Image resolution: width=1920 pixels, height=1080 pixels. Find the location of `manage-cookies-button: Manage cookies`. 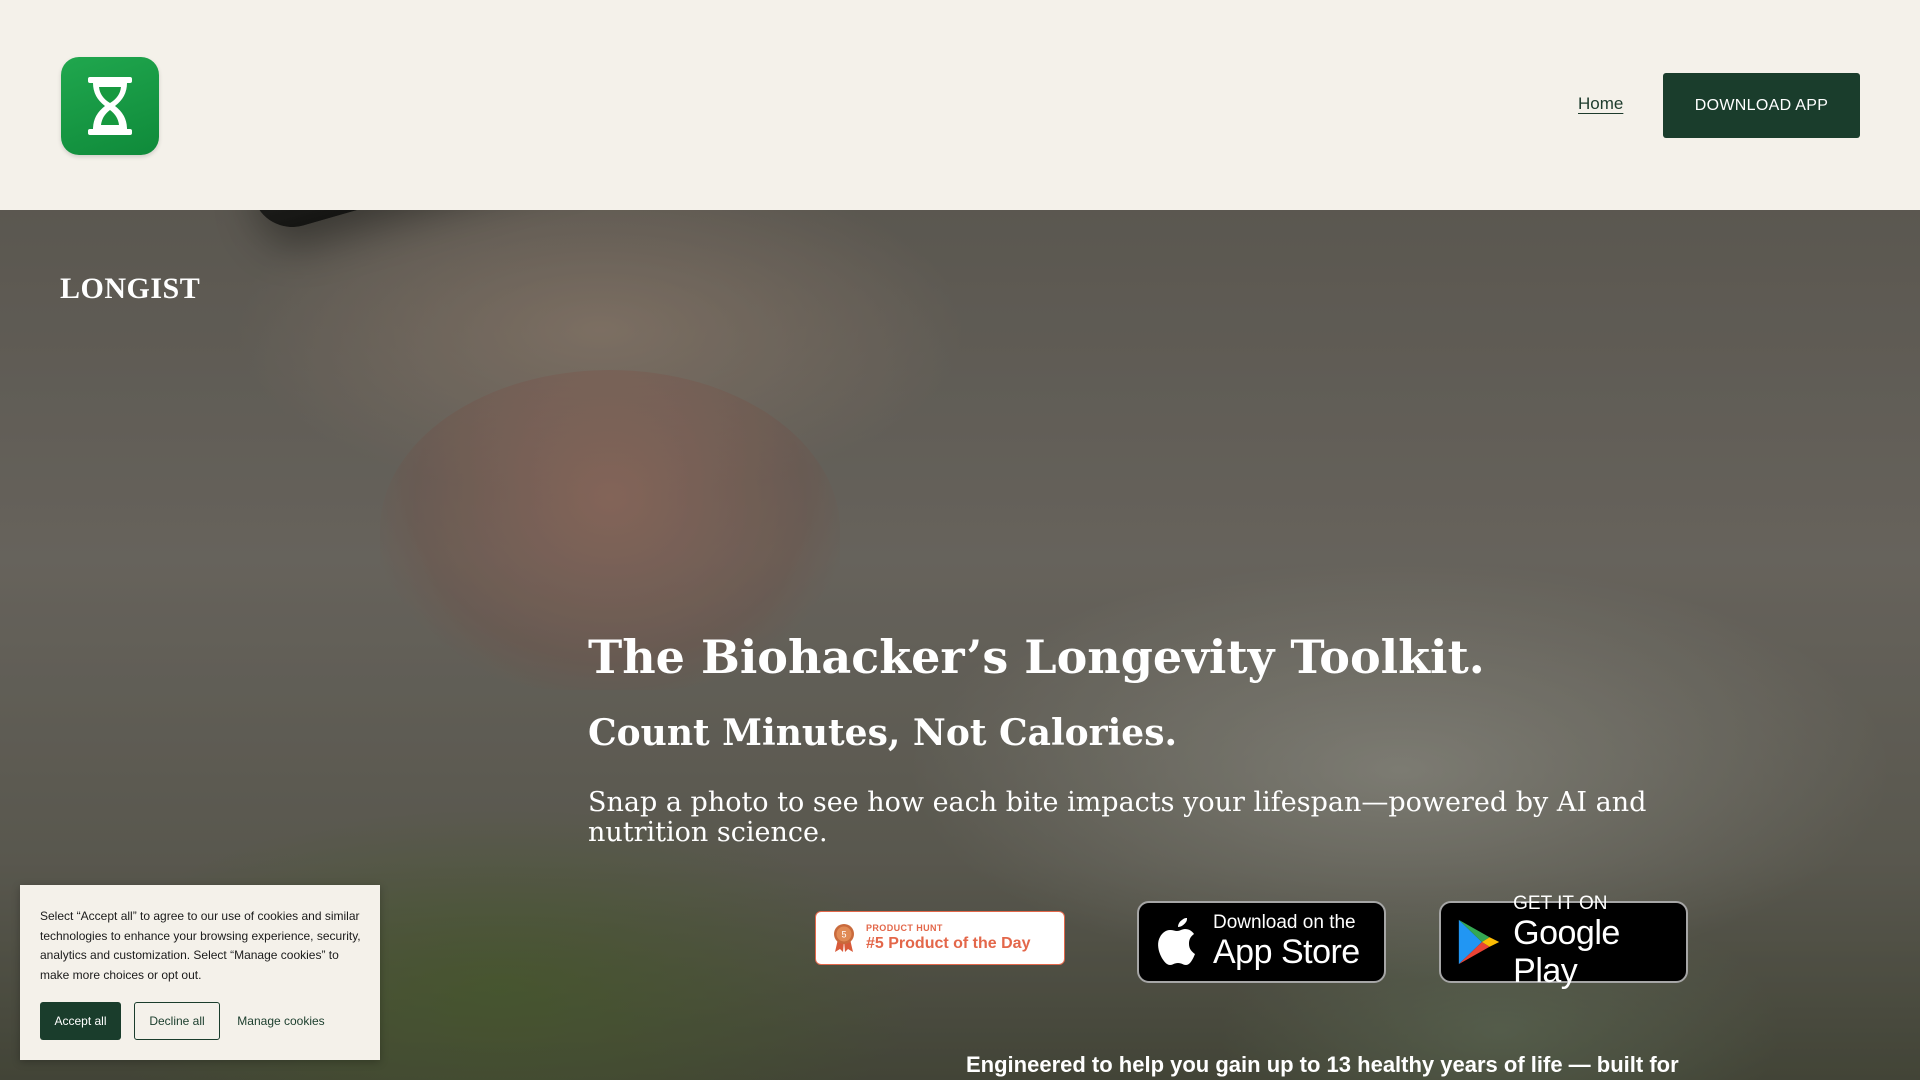

manage-cookies-button: Manage cookies is located at coordinates (281, 1021).